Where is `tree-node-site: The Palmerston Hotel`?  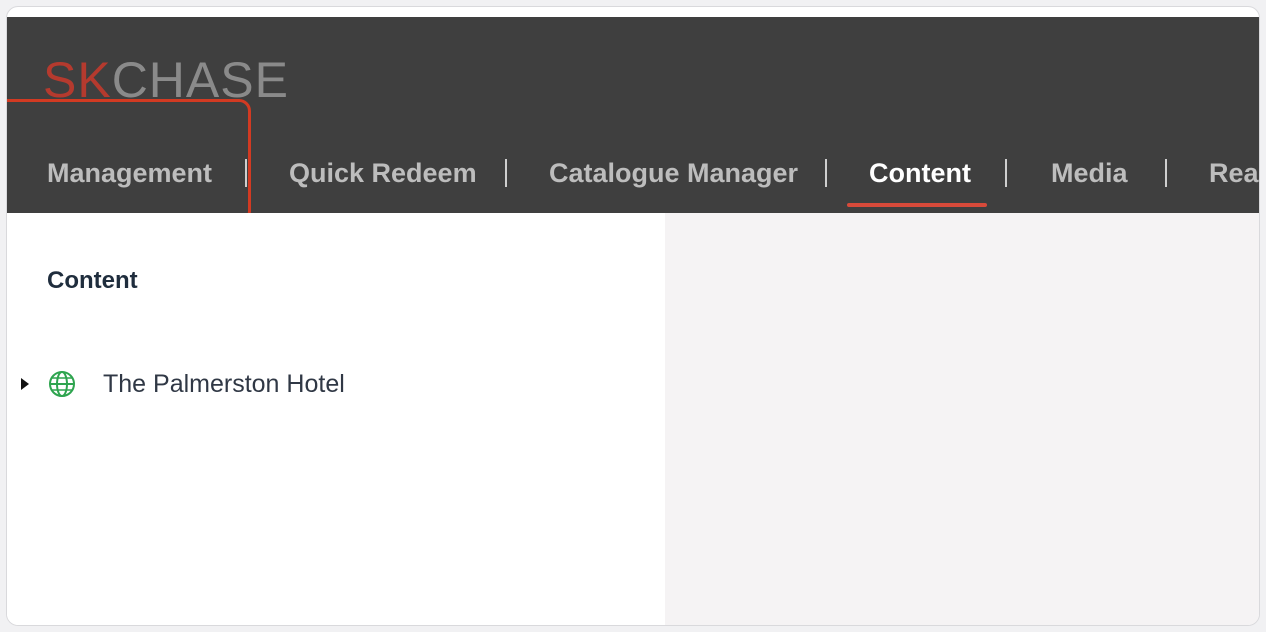 tree-node-site: The Palmerston Hotel is located at coordinates (183, 384).